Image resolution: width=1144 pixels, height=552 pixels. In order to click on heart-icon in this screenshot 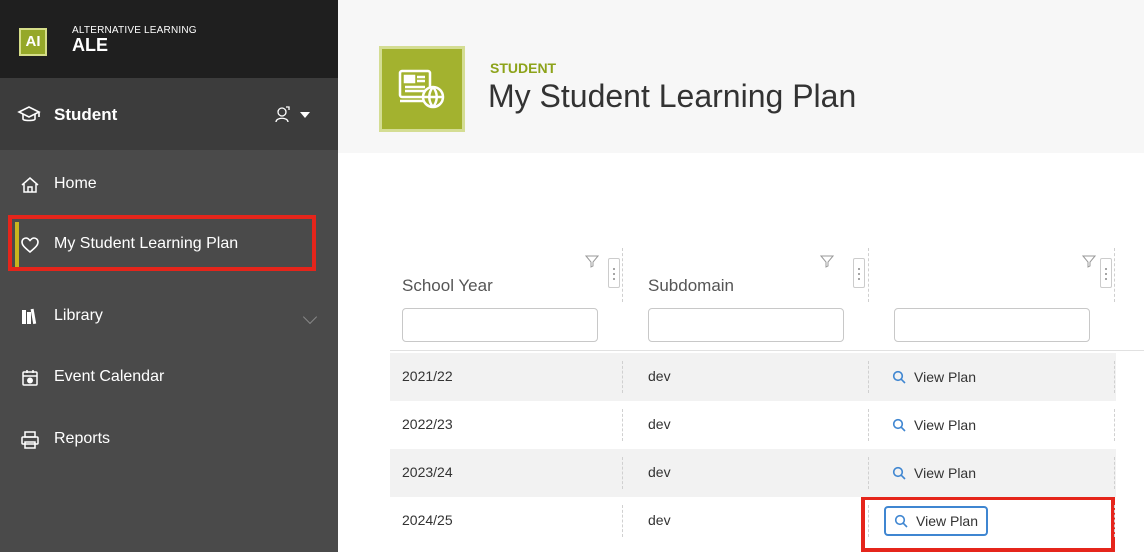, I will do `click(30, 245)`.